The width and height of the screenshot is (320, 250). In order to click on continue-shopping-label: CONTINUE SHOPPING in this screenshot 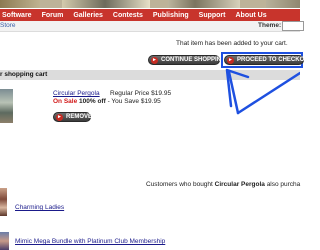, I will do `click(193, 60)`.